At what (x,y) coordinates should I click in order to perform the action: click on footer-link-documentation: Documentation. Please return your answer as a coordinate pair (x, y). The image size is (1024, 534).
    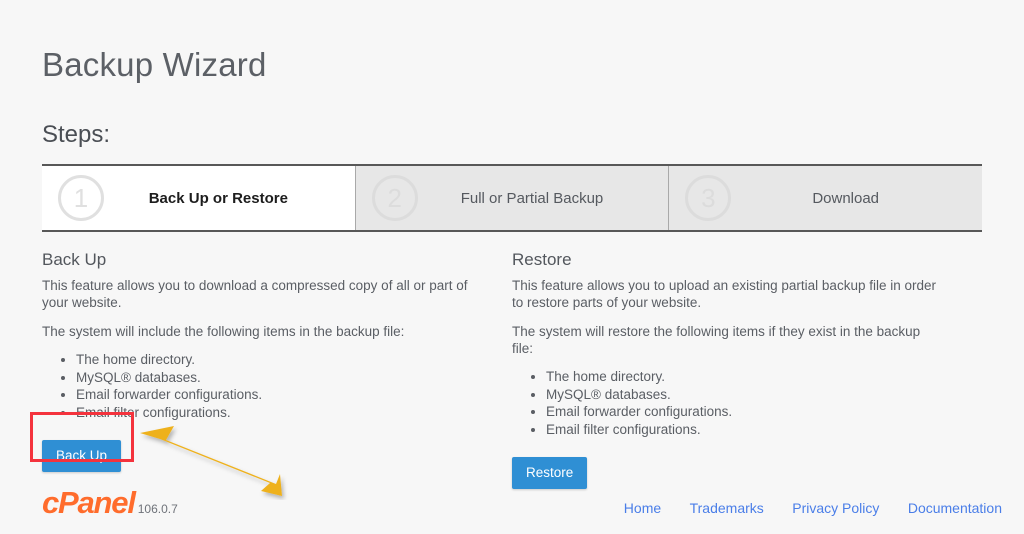
    Looking at the image, I should click on (955, 508).